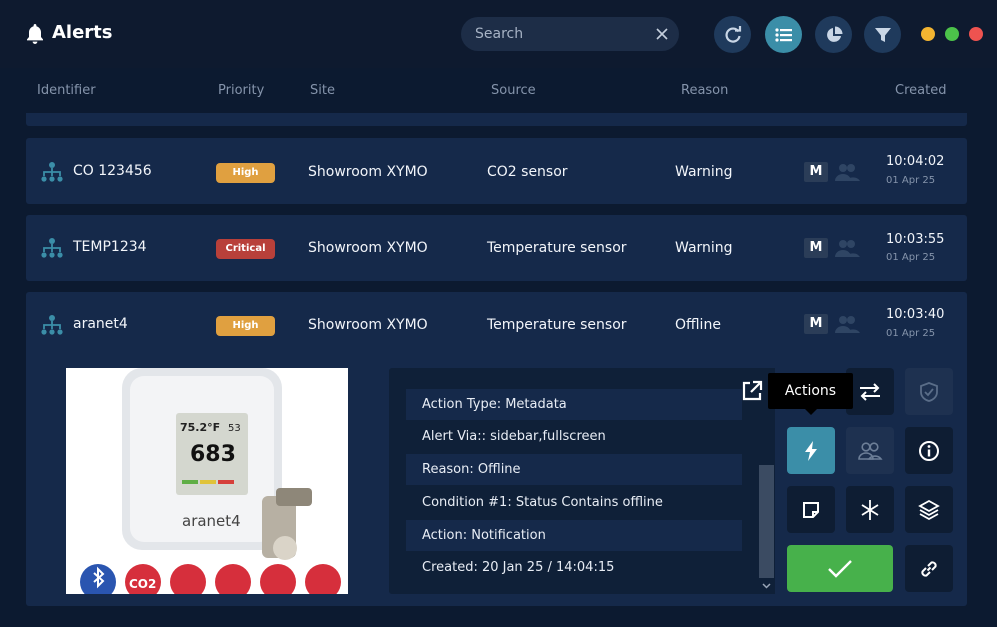  Describe the element at coordinates (35, 34) in the screenshot. I see `bell-icon` at that location.